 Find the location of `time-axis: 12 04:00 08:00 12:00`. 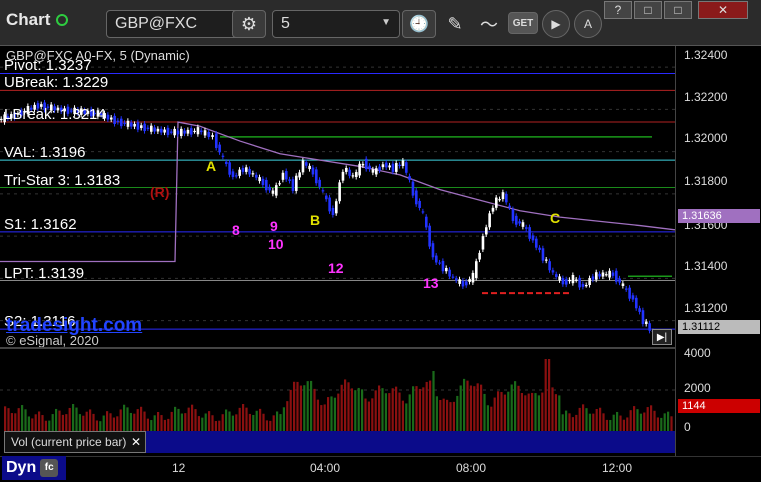

time-axis: 12 04:00 08:00 12:00 is located at coordinates (380, 469).